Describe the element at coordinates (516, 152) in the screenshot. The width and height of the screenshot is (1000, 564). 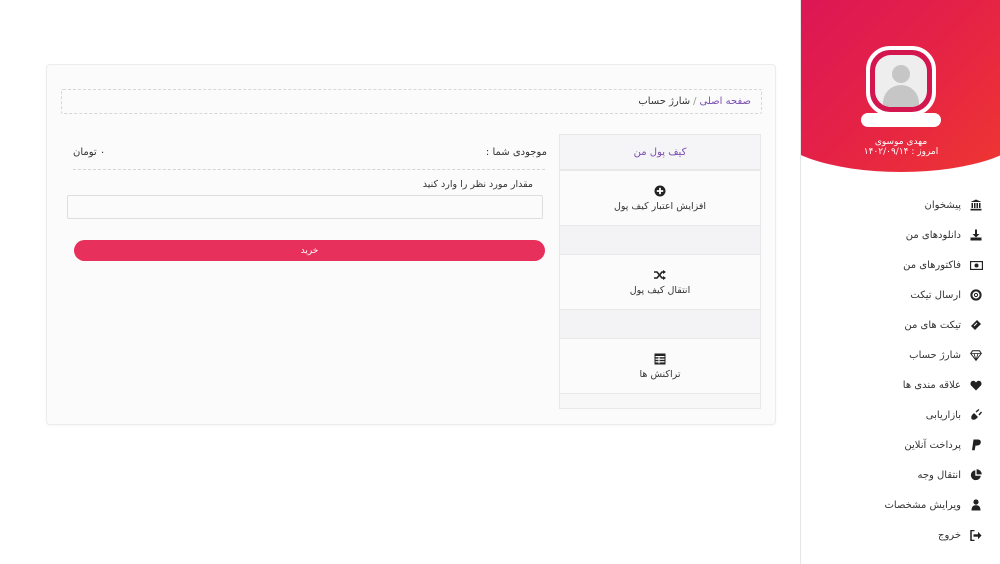
I see `balance-label: موجودی شما :` at that location.